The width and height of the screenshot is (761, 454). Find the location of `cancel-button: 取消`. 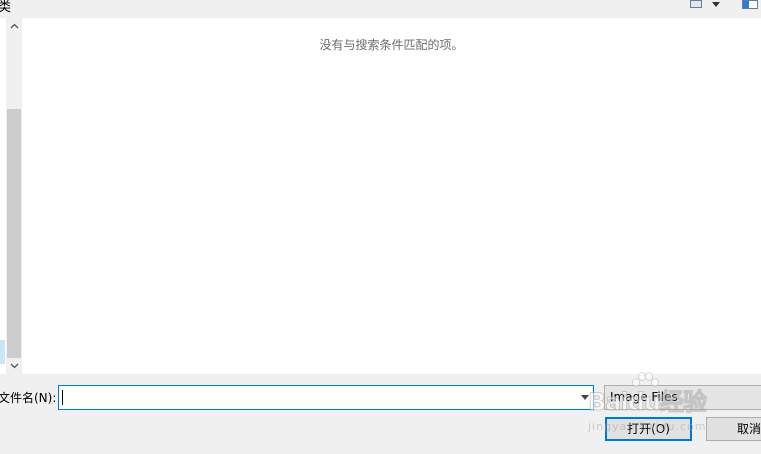

cancel-button: 取消 is located at coordinates (733, 429).